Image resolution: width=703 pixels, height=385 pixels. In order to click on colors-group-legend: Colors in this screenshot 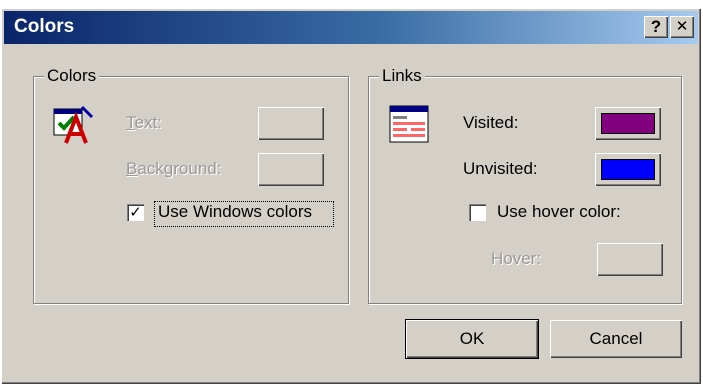, I will do `click(72, 76)`.